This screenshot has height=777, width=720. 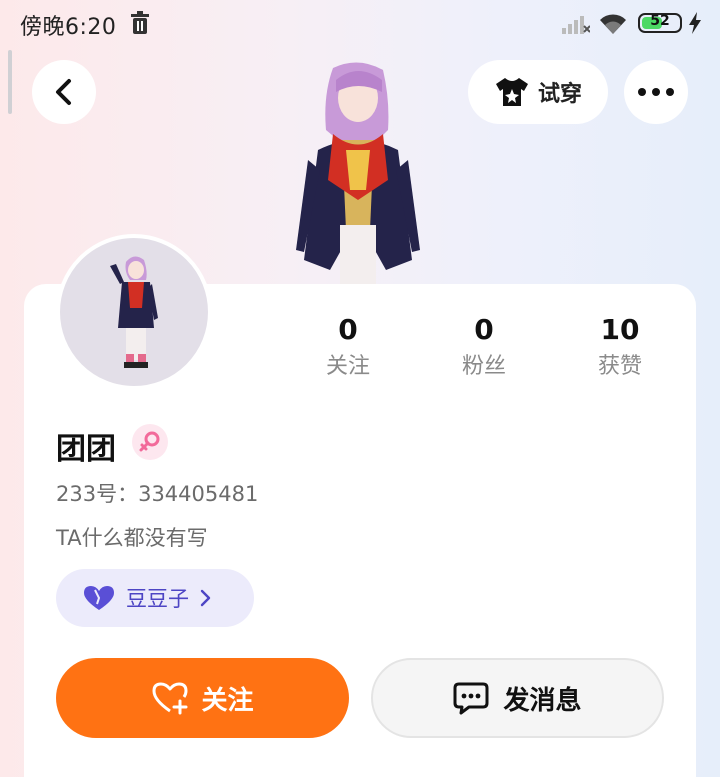 What do you see at coordinates (86, 449) in the screenshot?
I see `username: 团团` at bounding box center [86, 449].